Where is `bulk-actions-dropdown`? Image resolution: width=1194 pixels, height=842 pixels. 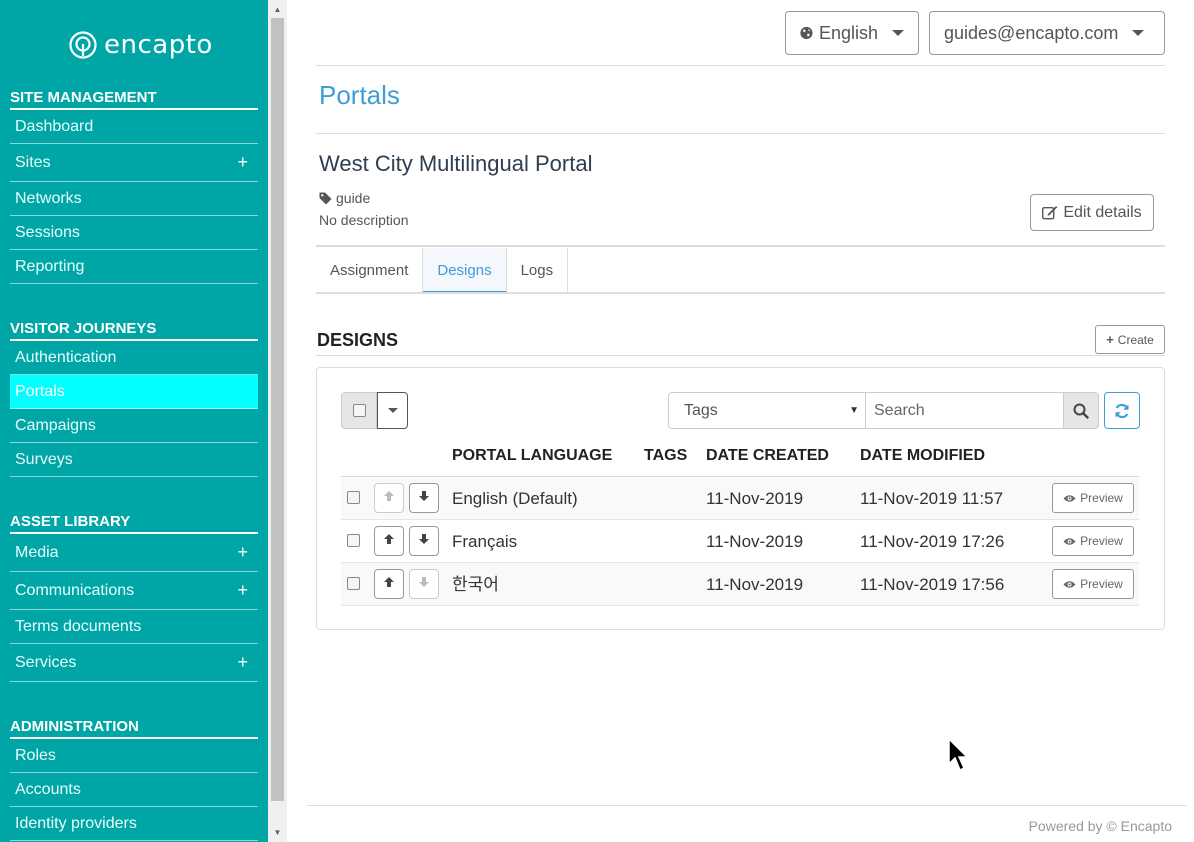 bulk-actions-dropdown is located at coordinates (392, 410).